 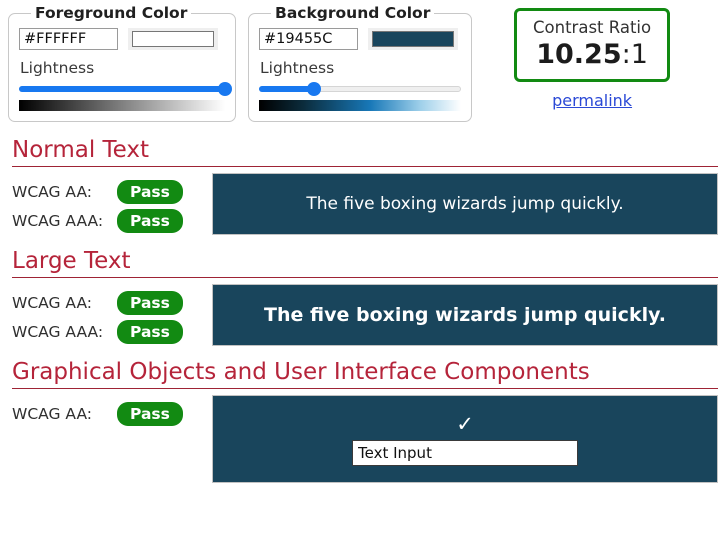 What do you see at coordinates (122, 63) in the screenshot?
I see `foreground-color-group: Foreground Color Lightness` at bounding box center [122, 63].